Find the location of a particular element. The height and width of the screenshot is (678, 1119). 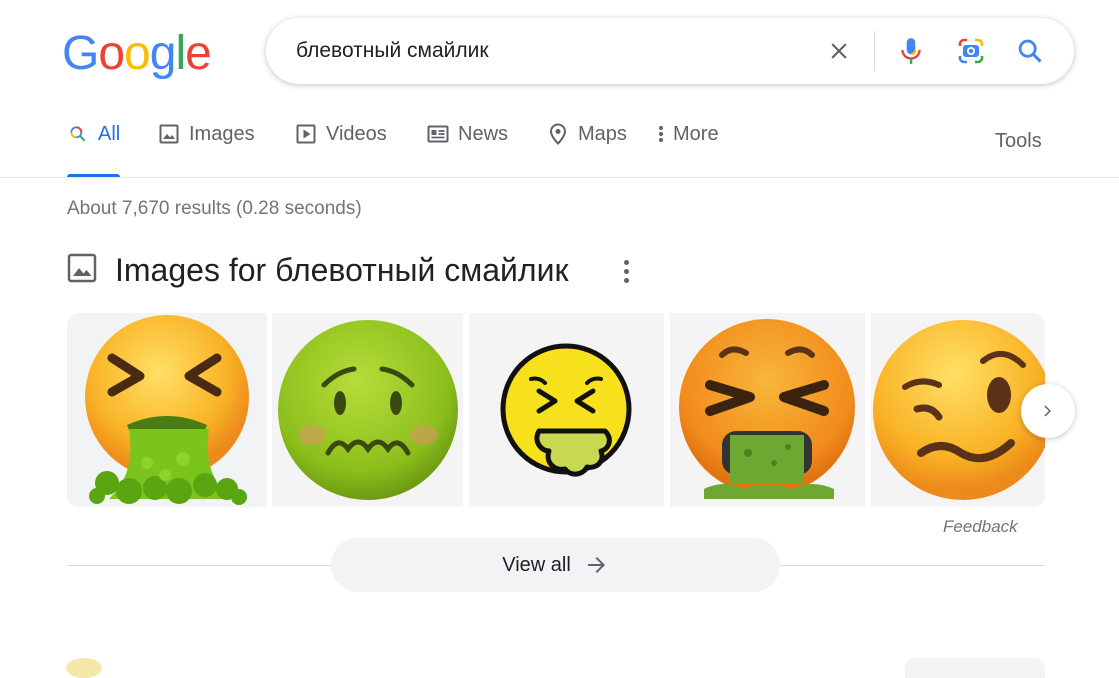

microphone-icon is located at coordinates (911, 51).